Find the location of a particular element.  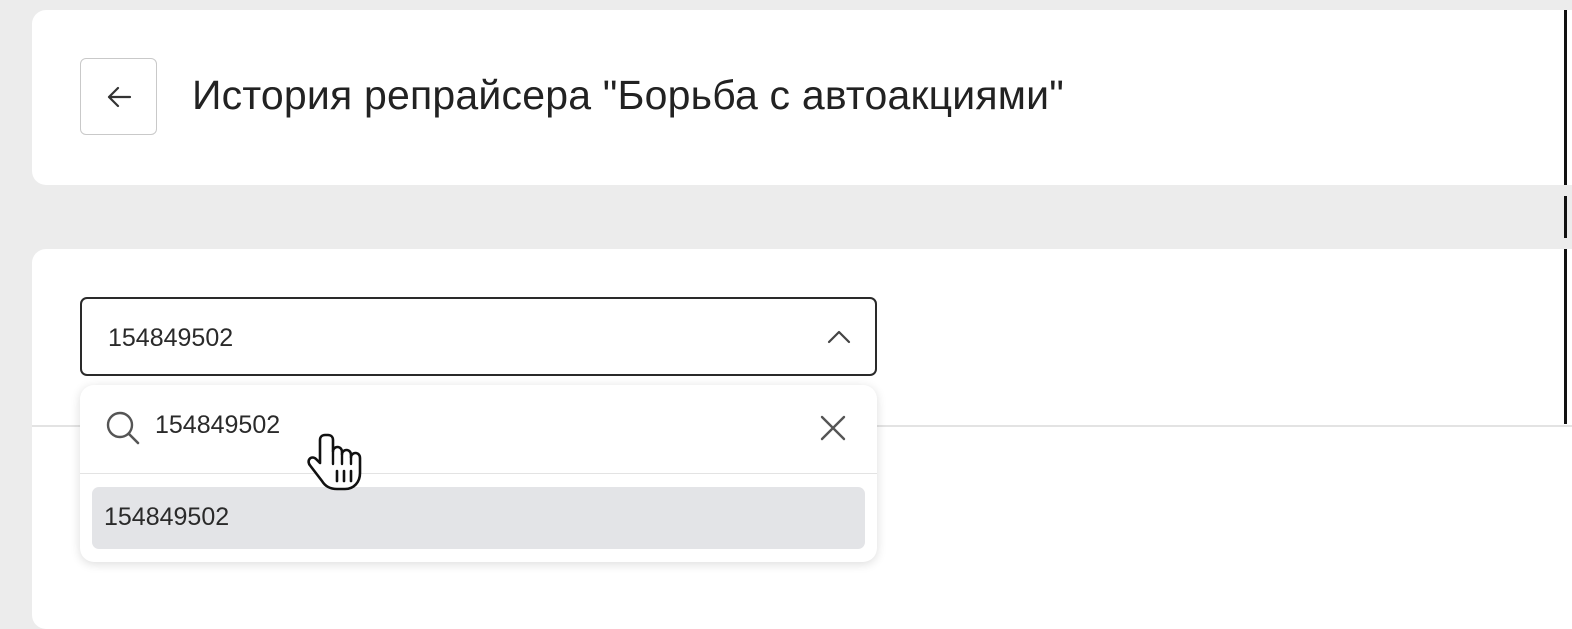

arrow-left-icon is located at coordinates (119, 96).